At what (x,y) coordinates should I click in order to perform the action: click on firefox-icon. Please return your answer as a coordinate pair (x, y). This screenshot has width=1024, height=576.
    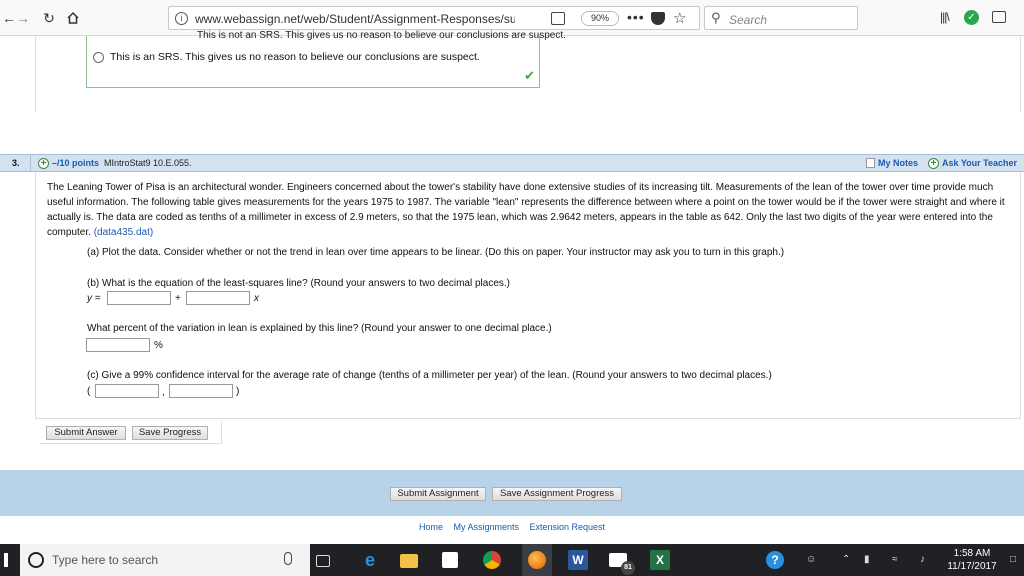
    Looking at the image, I should click on (537, 560).